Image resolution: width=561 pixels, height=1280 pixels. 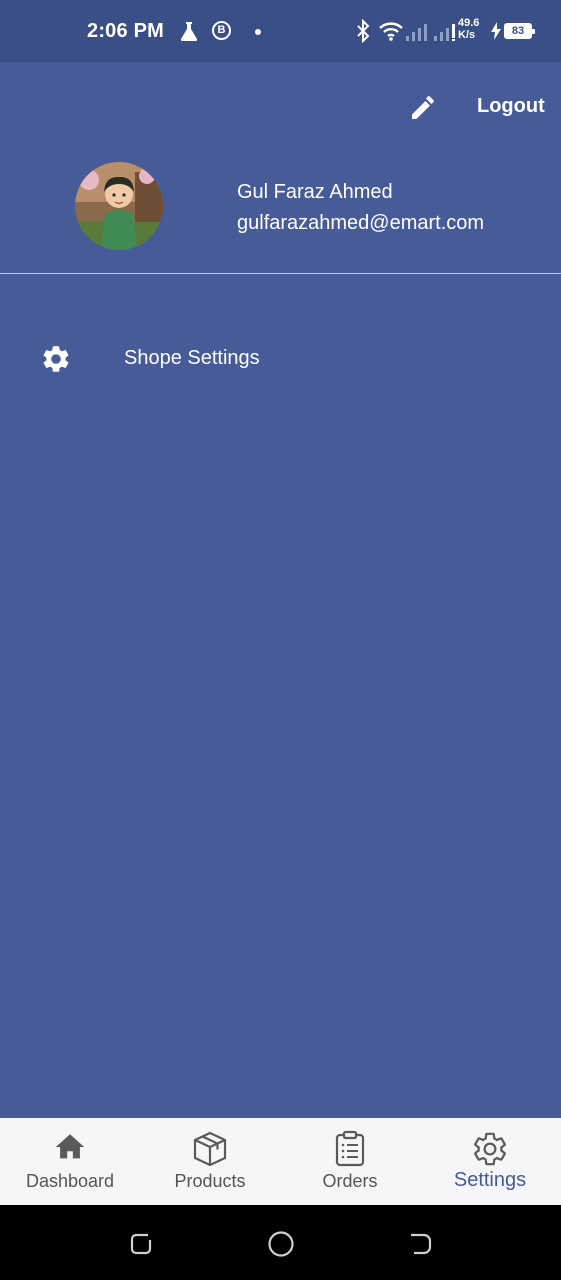 I want to click on clipboard-icon, so click(x=350, y=1151).